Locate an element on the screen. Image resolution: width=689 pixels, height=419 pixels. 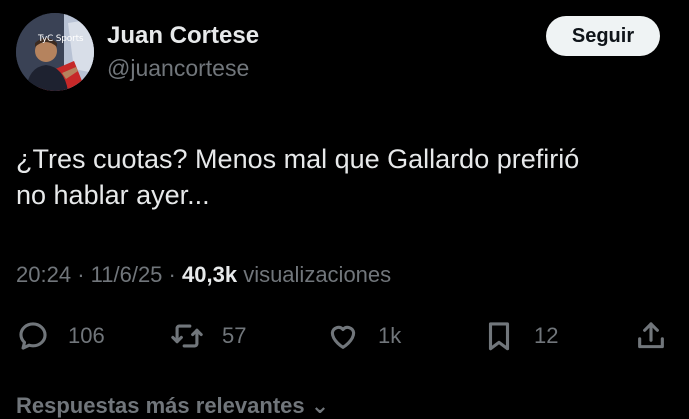
bookmark-count: 12 is located at coordinates (546, 335).